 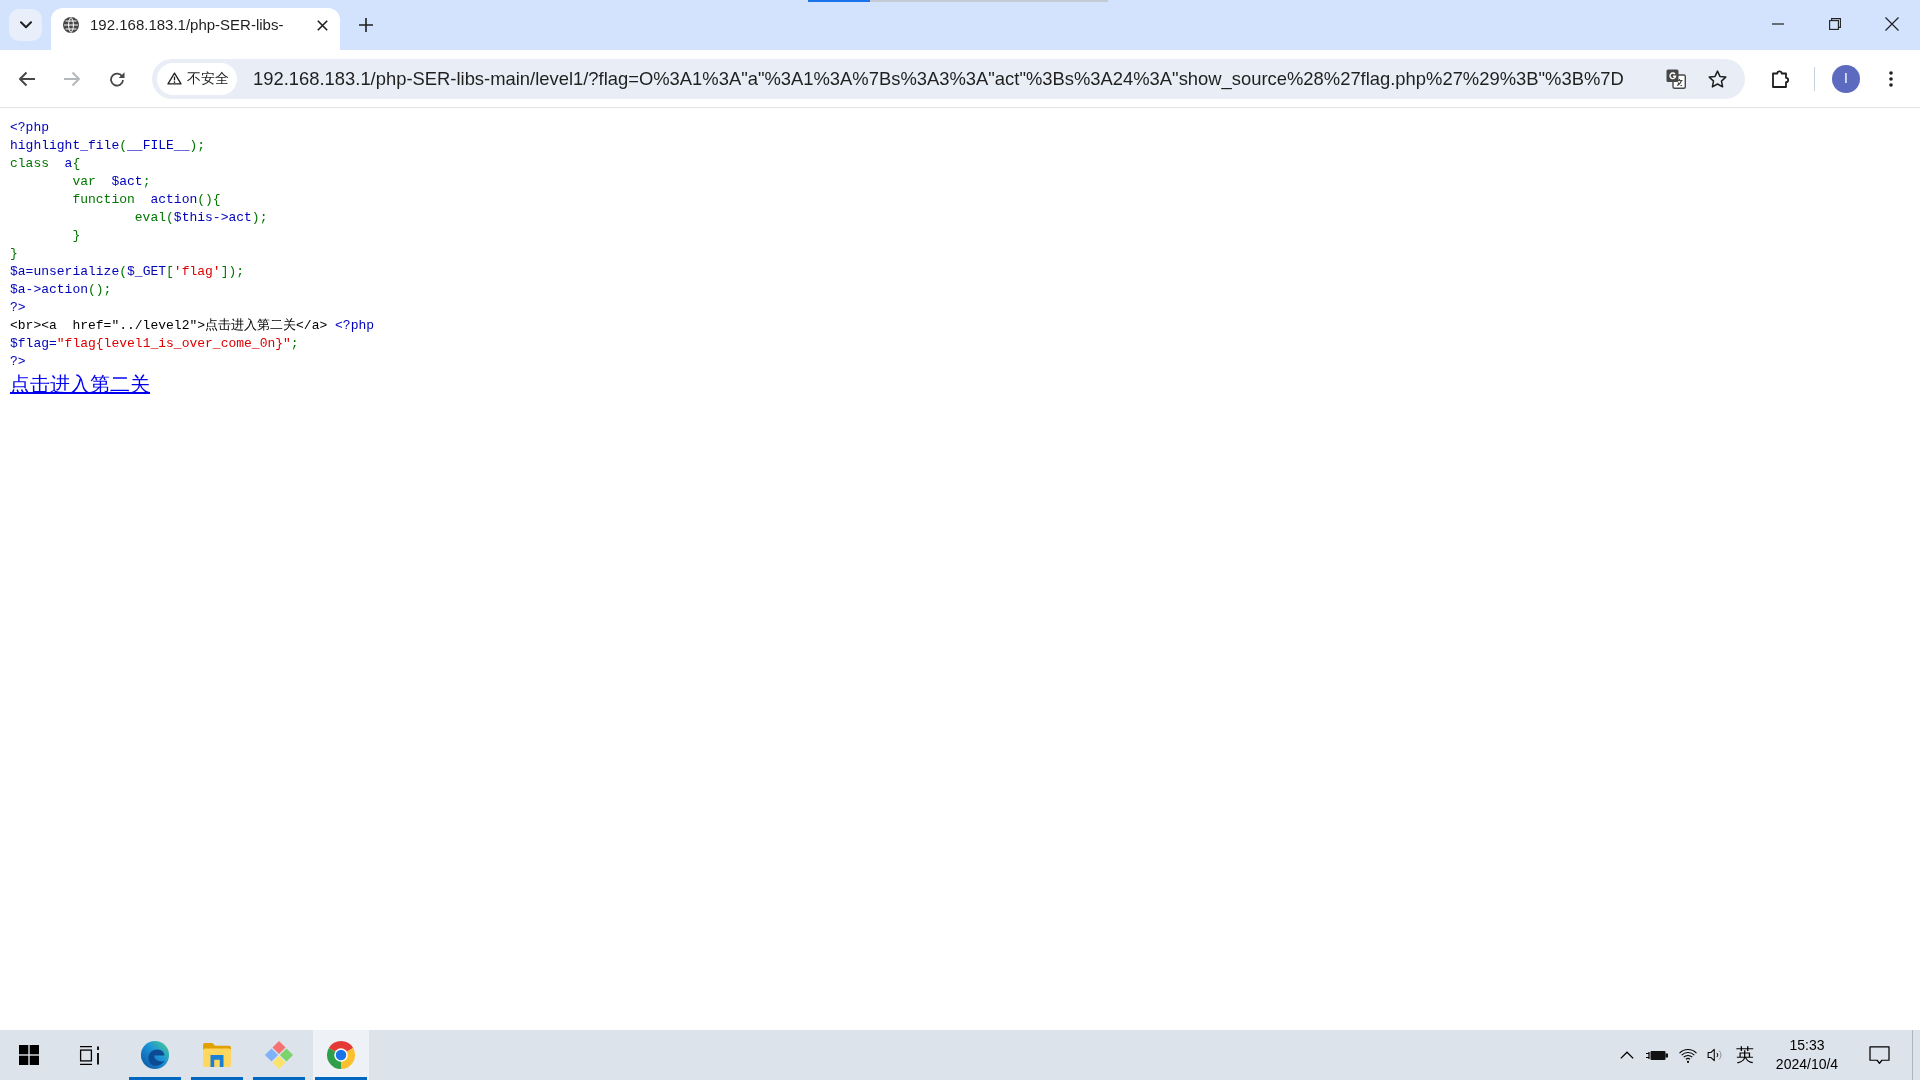 What do you see at coordinates (1891, 78) in the screenshot?
I see `menu-icon` at bounding box center [1891, 78].